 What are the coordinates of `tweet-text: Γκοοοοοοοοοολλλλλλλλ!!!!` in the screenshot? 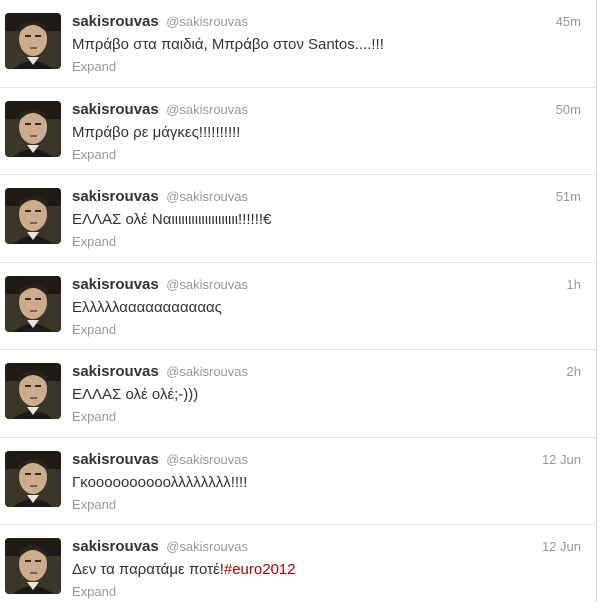 It's located at (326, 482).